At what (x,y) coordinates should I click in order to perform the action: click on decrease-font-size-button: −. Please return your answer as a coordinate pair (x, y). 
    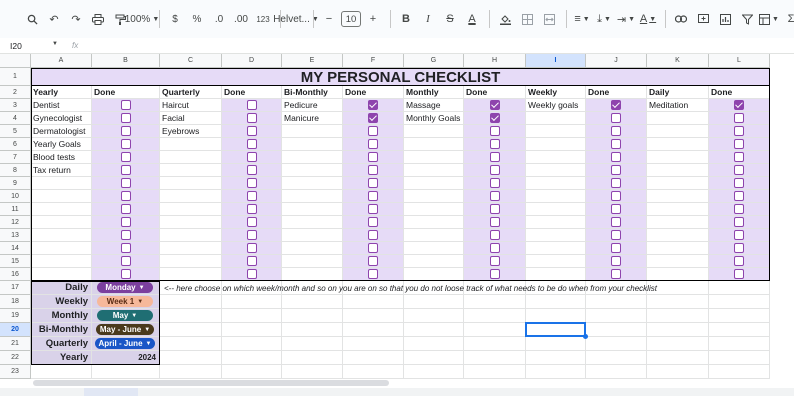
    Looking at the image, I should click on (329, 19).